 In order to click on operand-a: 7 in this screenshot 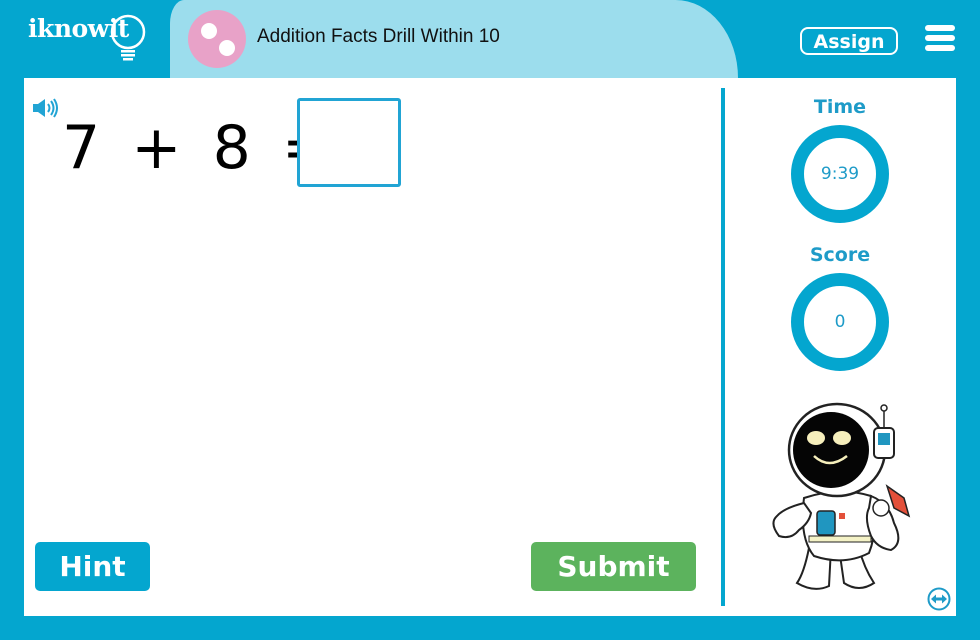, I will do `click(81, 148)`.